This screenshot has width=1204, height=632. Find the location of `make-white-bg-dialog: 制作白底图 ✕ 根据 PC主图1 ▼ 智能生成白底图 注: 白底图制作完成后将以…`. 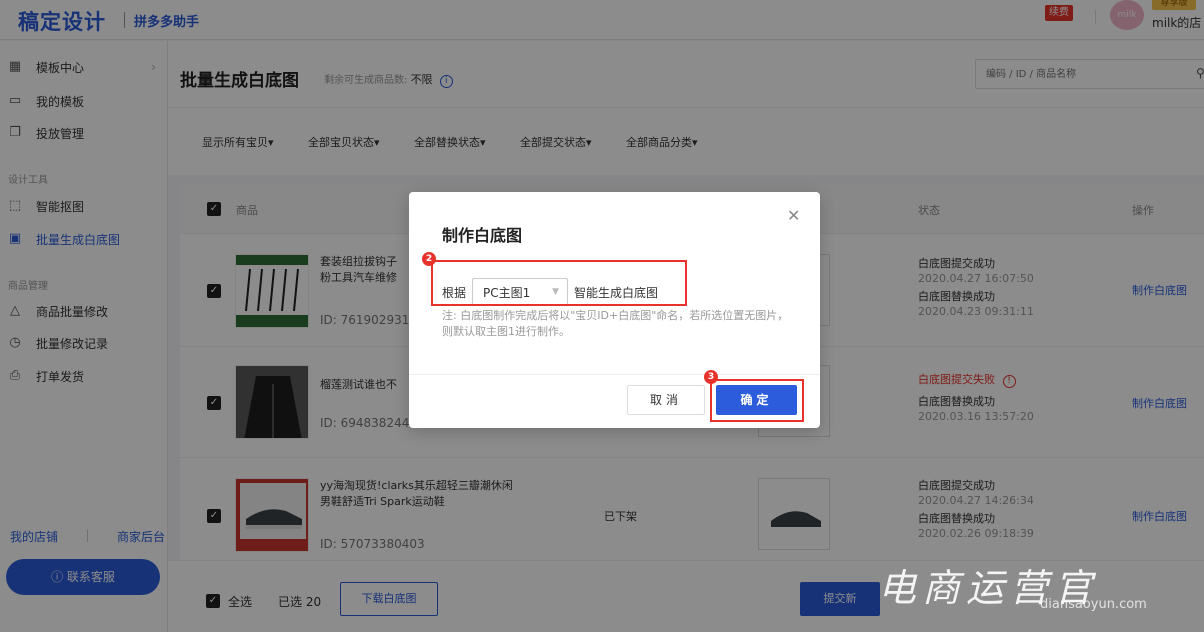

make-white-bg-dialog: 制作白底图 ✕ 根据 PC主图1 ▼ 智能生成白底图 注: 白底图制作完成后将以… is located at coordinates (614, 310).